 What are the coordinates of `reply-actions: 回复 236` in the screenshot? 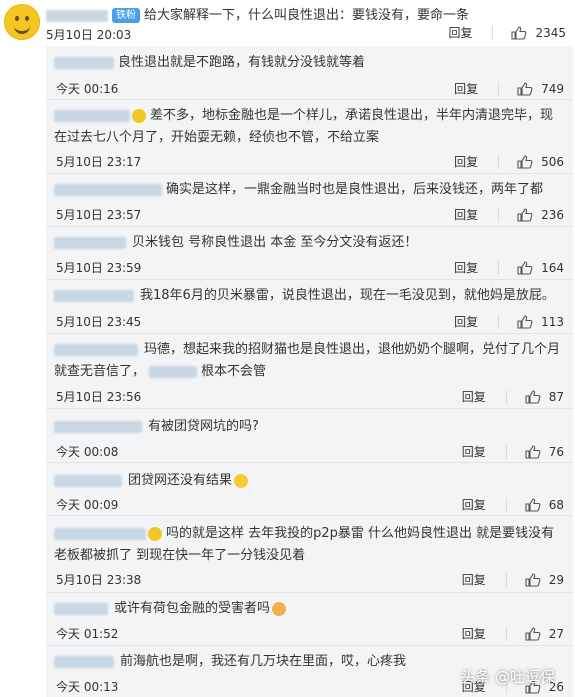 It's located at (509, 214).